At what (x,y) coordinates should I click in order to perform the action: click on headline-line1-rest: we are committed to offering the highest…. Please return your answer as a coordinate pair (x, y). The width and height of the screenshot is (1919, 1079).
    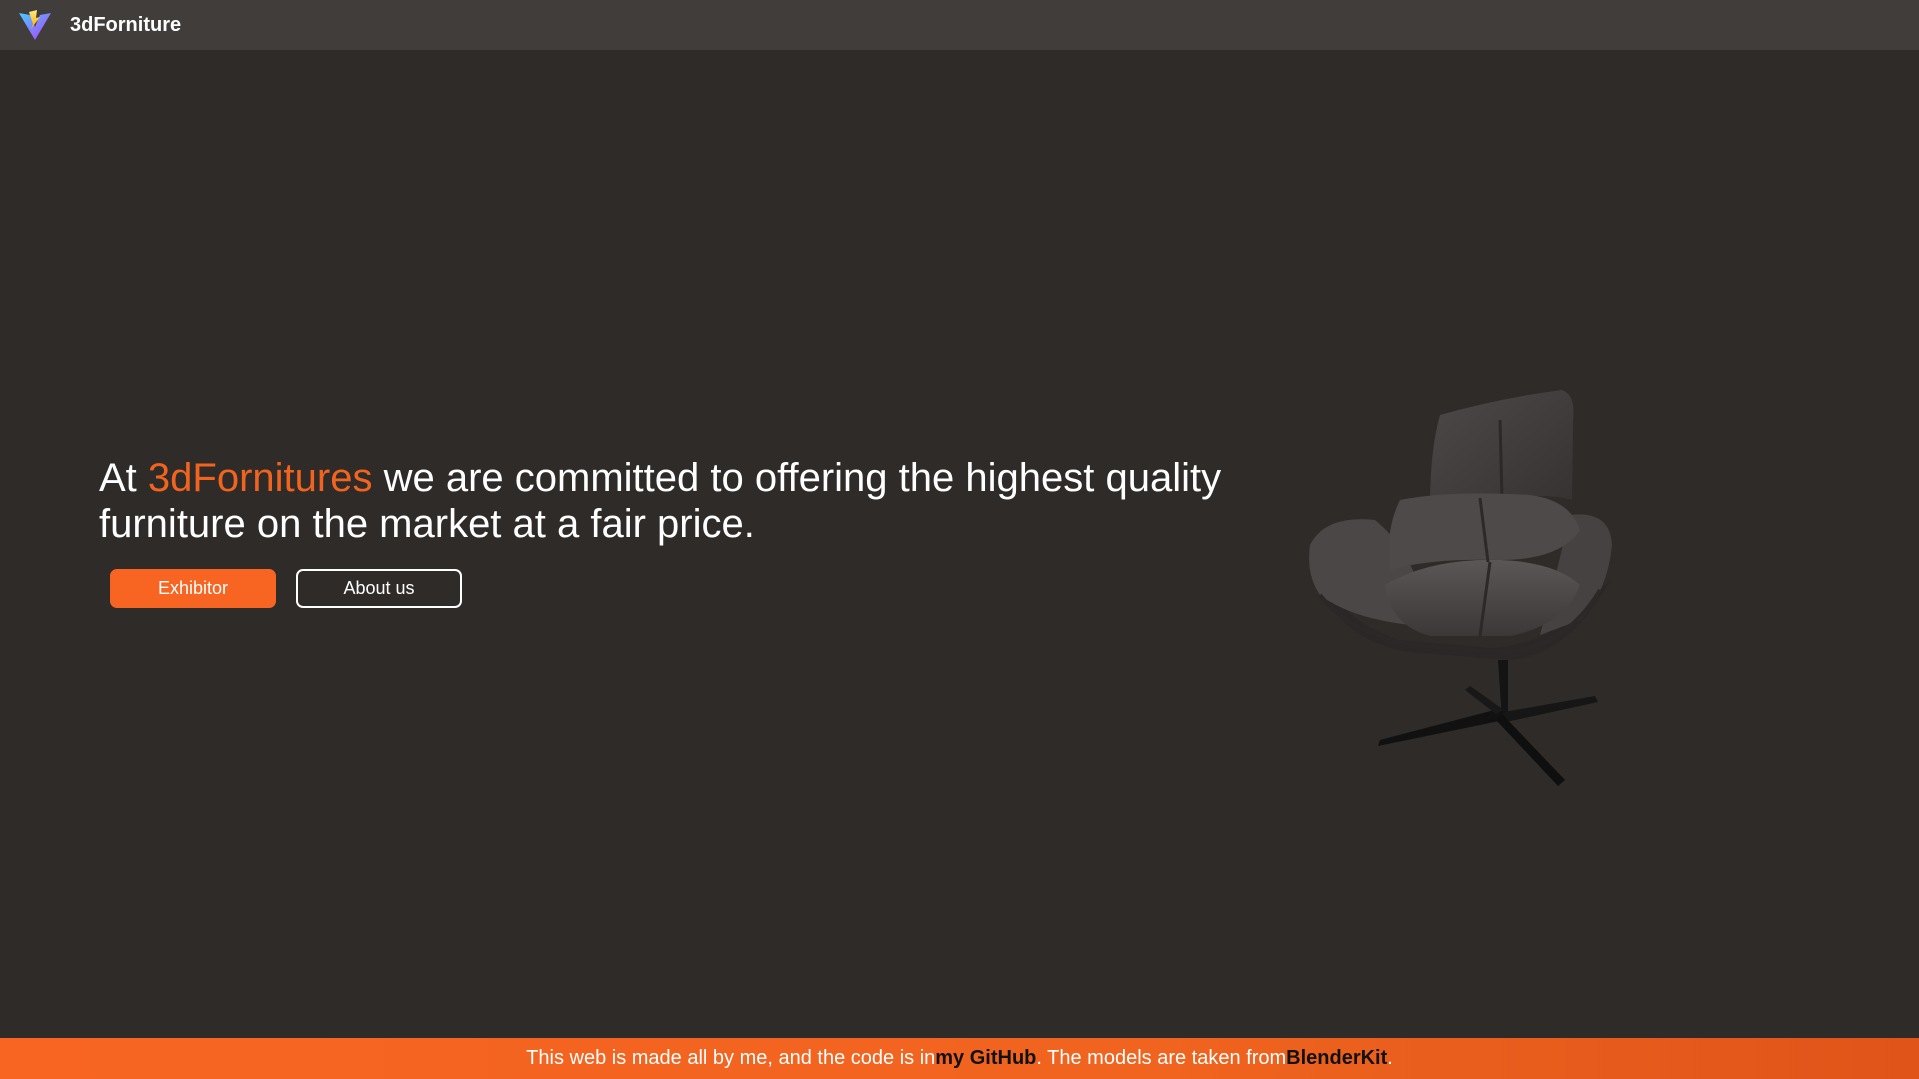
    Looking at the image, I should click on (797, 478).